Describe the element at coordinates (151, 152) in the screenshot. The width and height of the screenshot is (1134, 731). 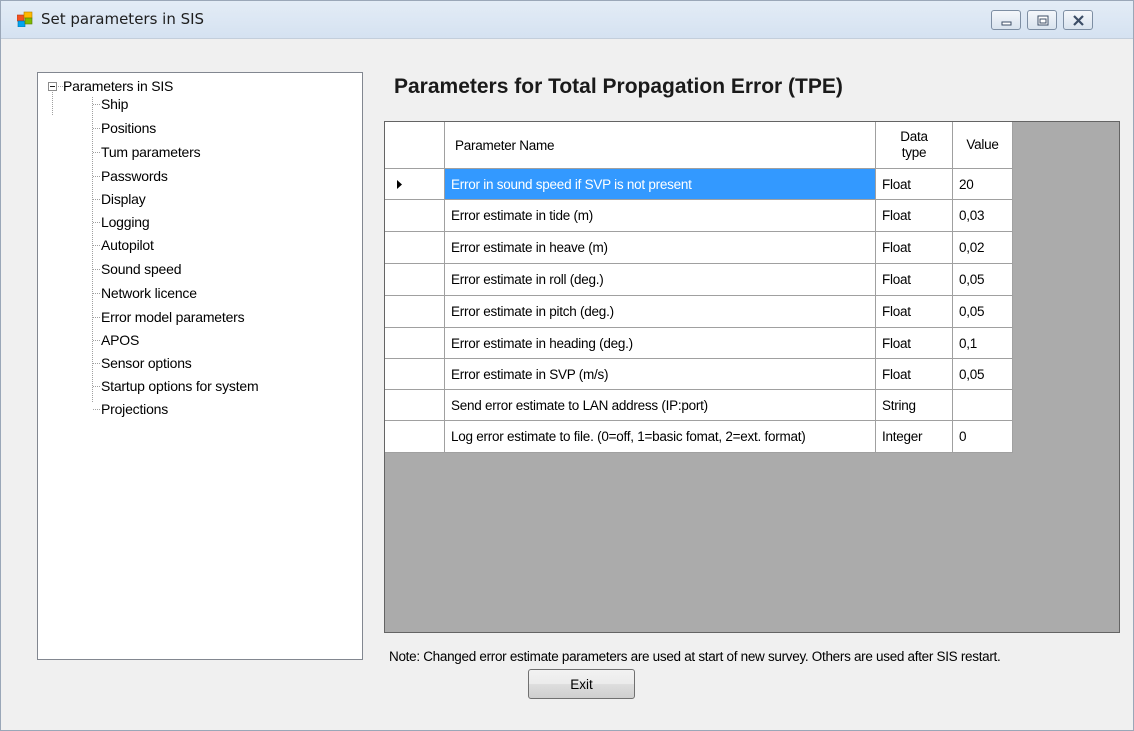
I see `tree-item-tum-parameters: Tum parameters` at that location.